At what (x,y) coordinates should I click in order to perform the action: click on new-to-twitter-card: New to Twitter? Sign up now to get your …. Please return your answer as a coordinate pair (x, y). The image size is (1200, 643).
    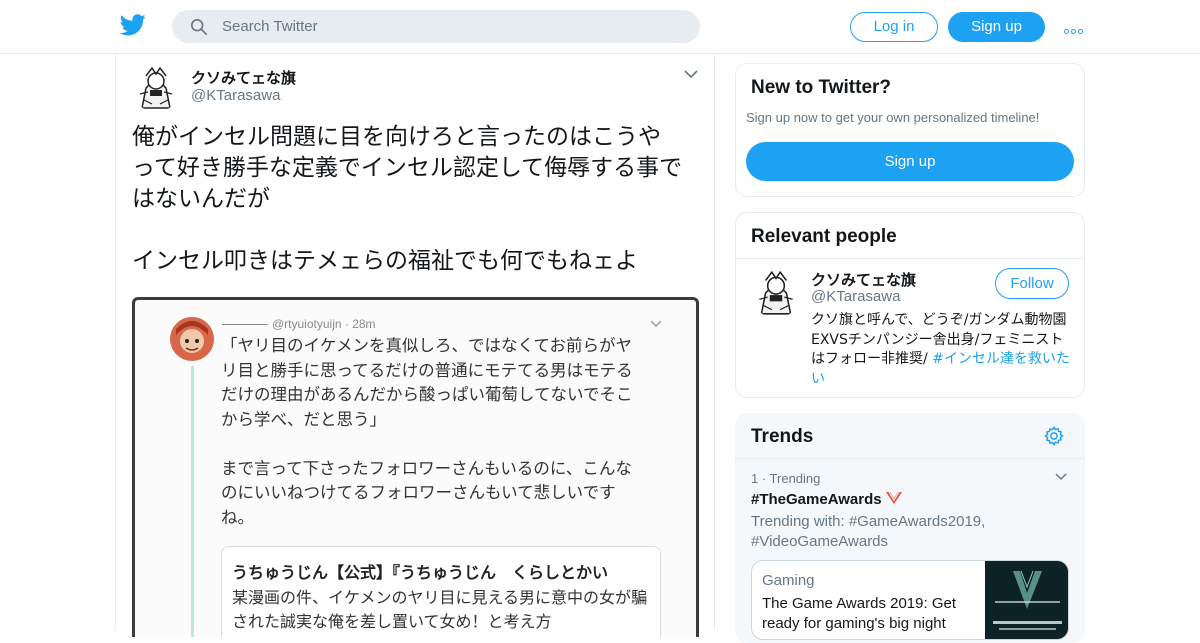
    Looking at the image, I should click on (910, 130).